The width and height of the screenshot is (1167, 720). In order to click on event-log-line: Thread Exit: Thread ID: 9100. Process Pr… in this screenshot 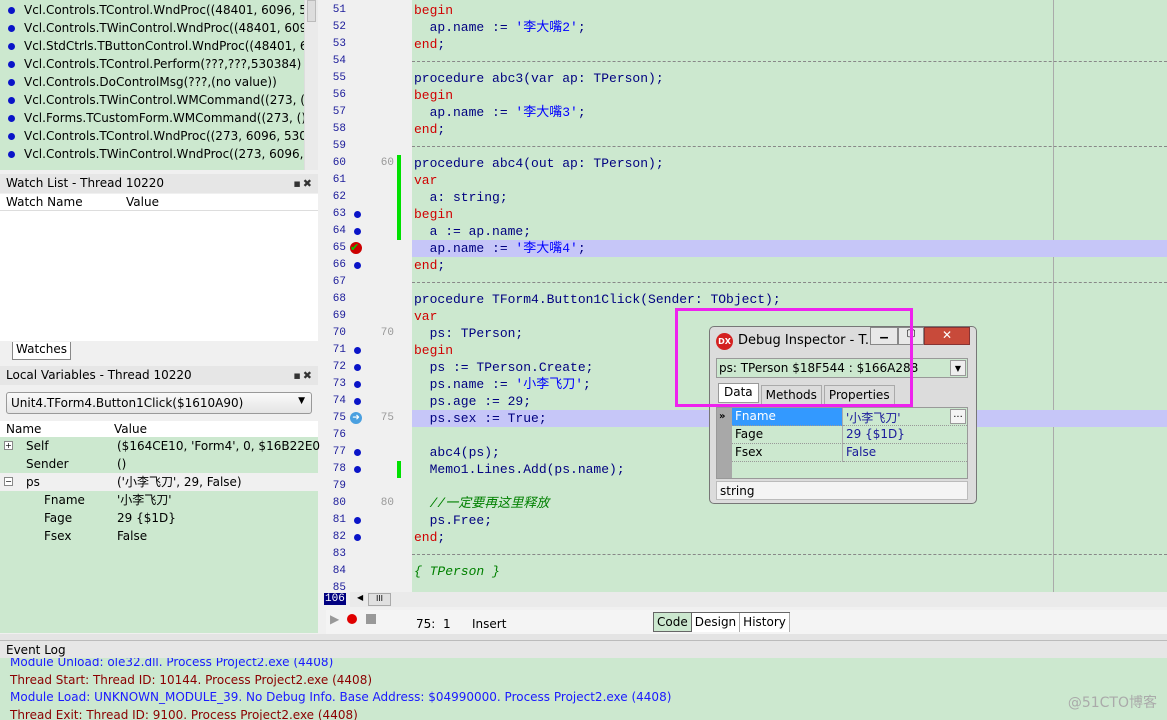, I will do `click(184, 714)`.